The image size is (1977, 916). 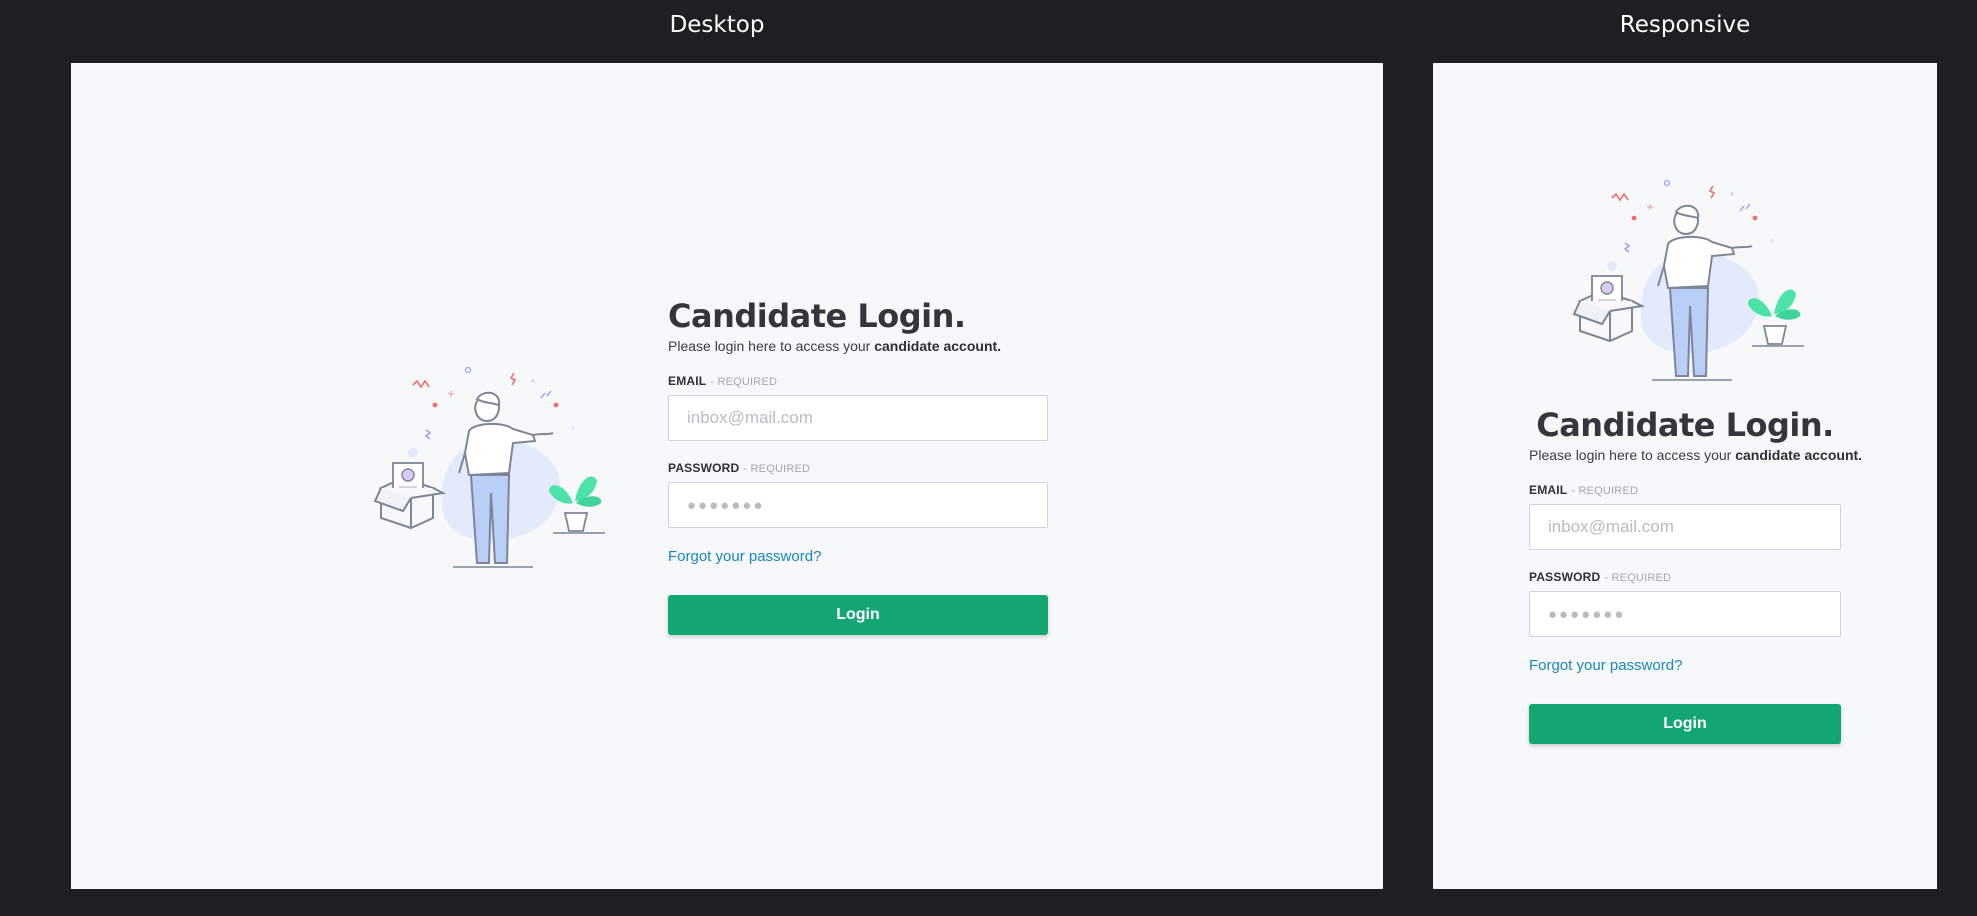 I want to click on responsive-panel-label: Responsive, so click(x=1685, y=25).